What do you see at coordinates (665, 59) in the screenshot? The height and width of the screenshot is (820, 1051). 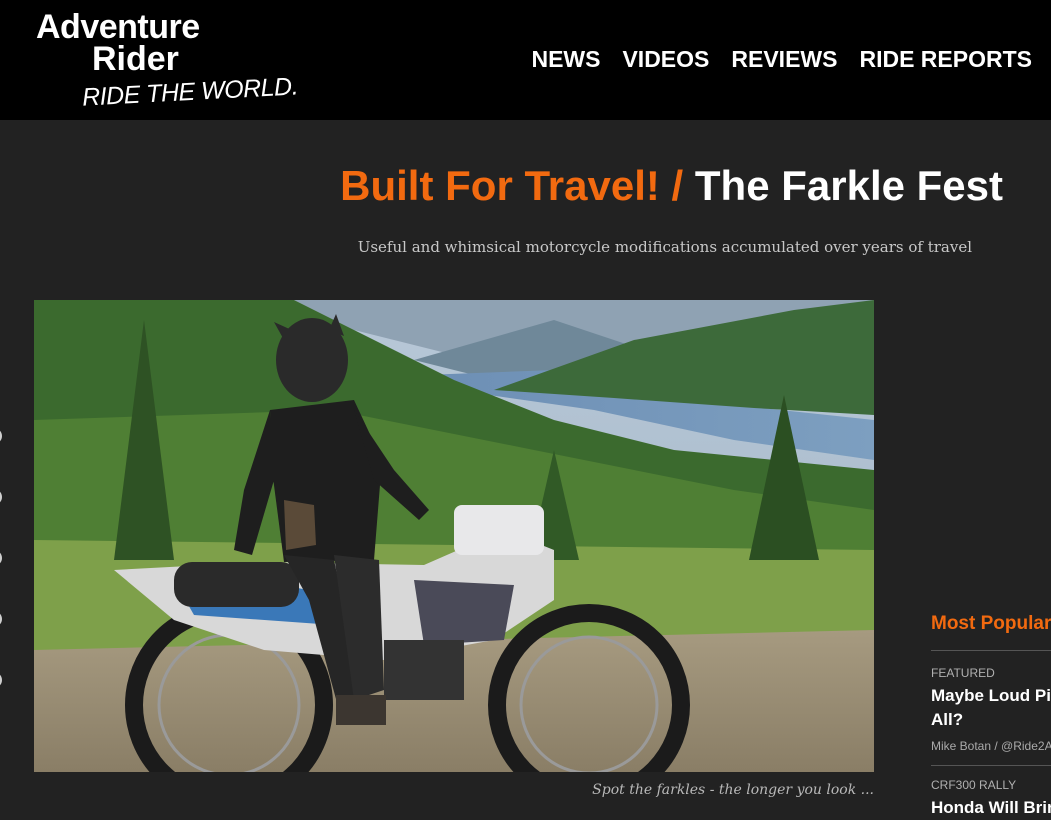 I see `nav-videos: VIDEOS` at bounding box center [665, 59].